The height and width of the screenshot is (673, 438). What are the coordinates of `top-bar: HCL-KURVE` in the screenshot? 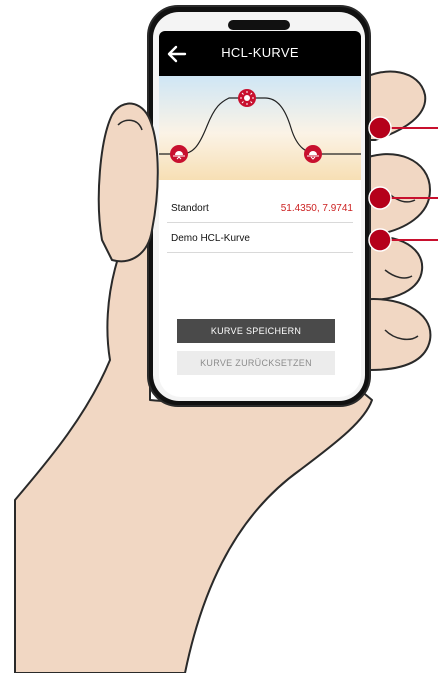 It's located at (260, 53).